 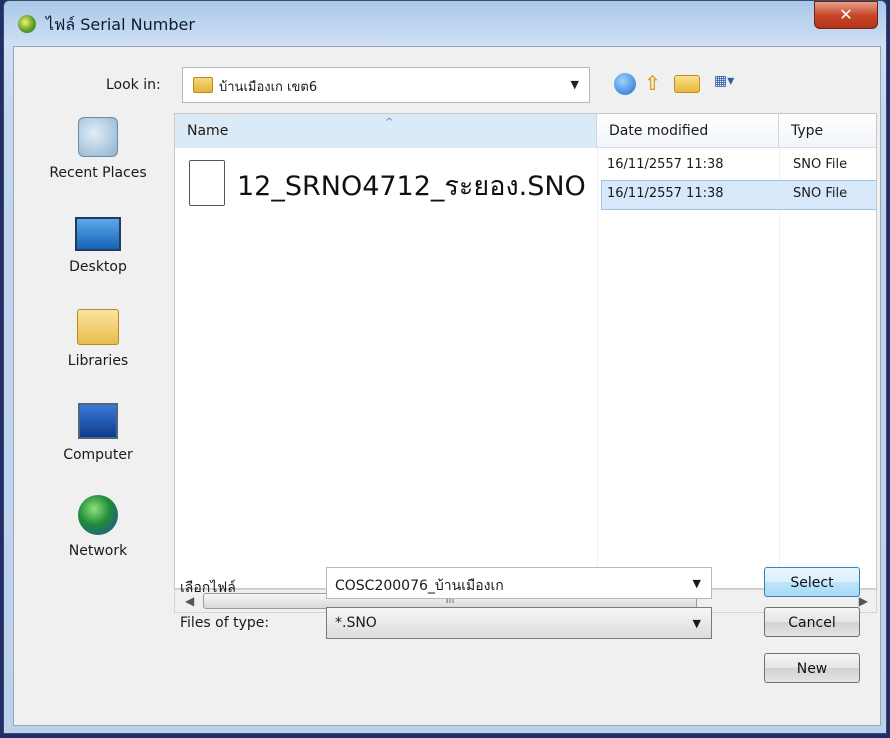 I want to click on place-desktop: Desktop, so click(x=98, y=246).